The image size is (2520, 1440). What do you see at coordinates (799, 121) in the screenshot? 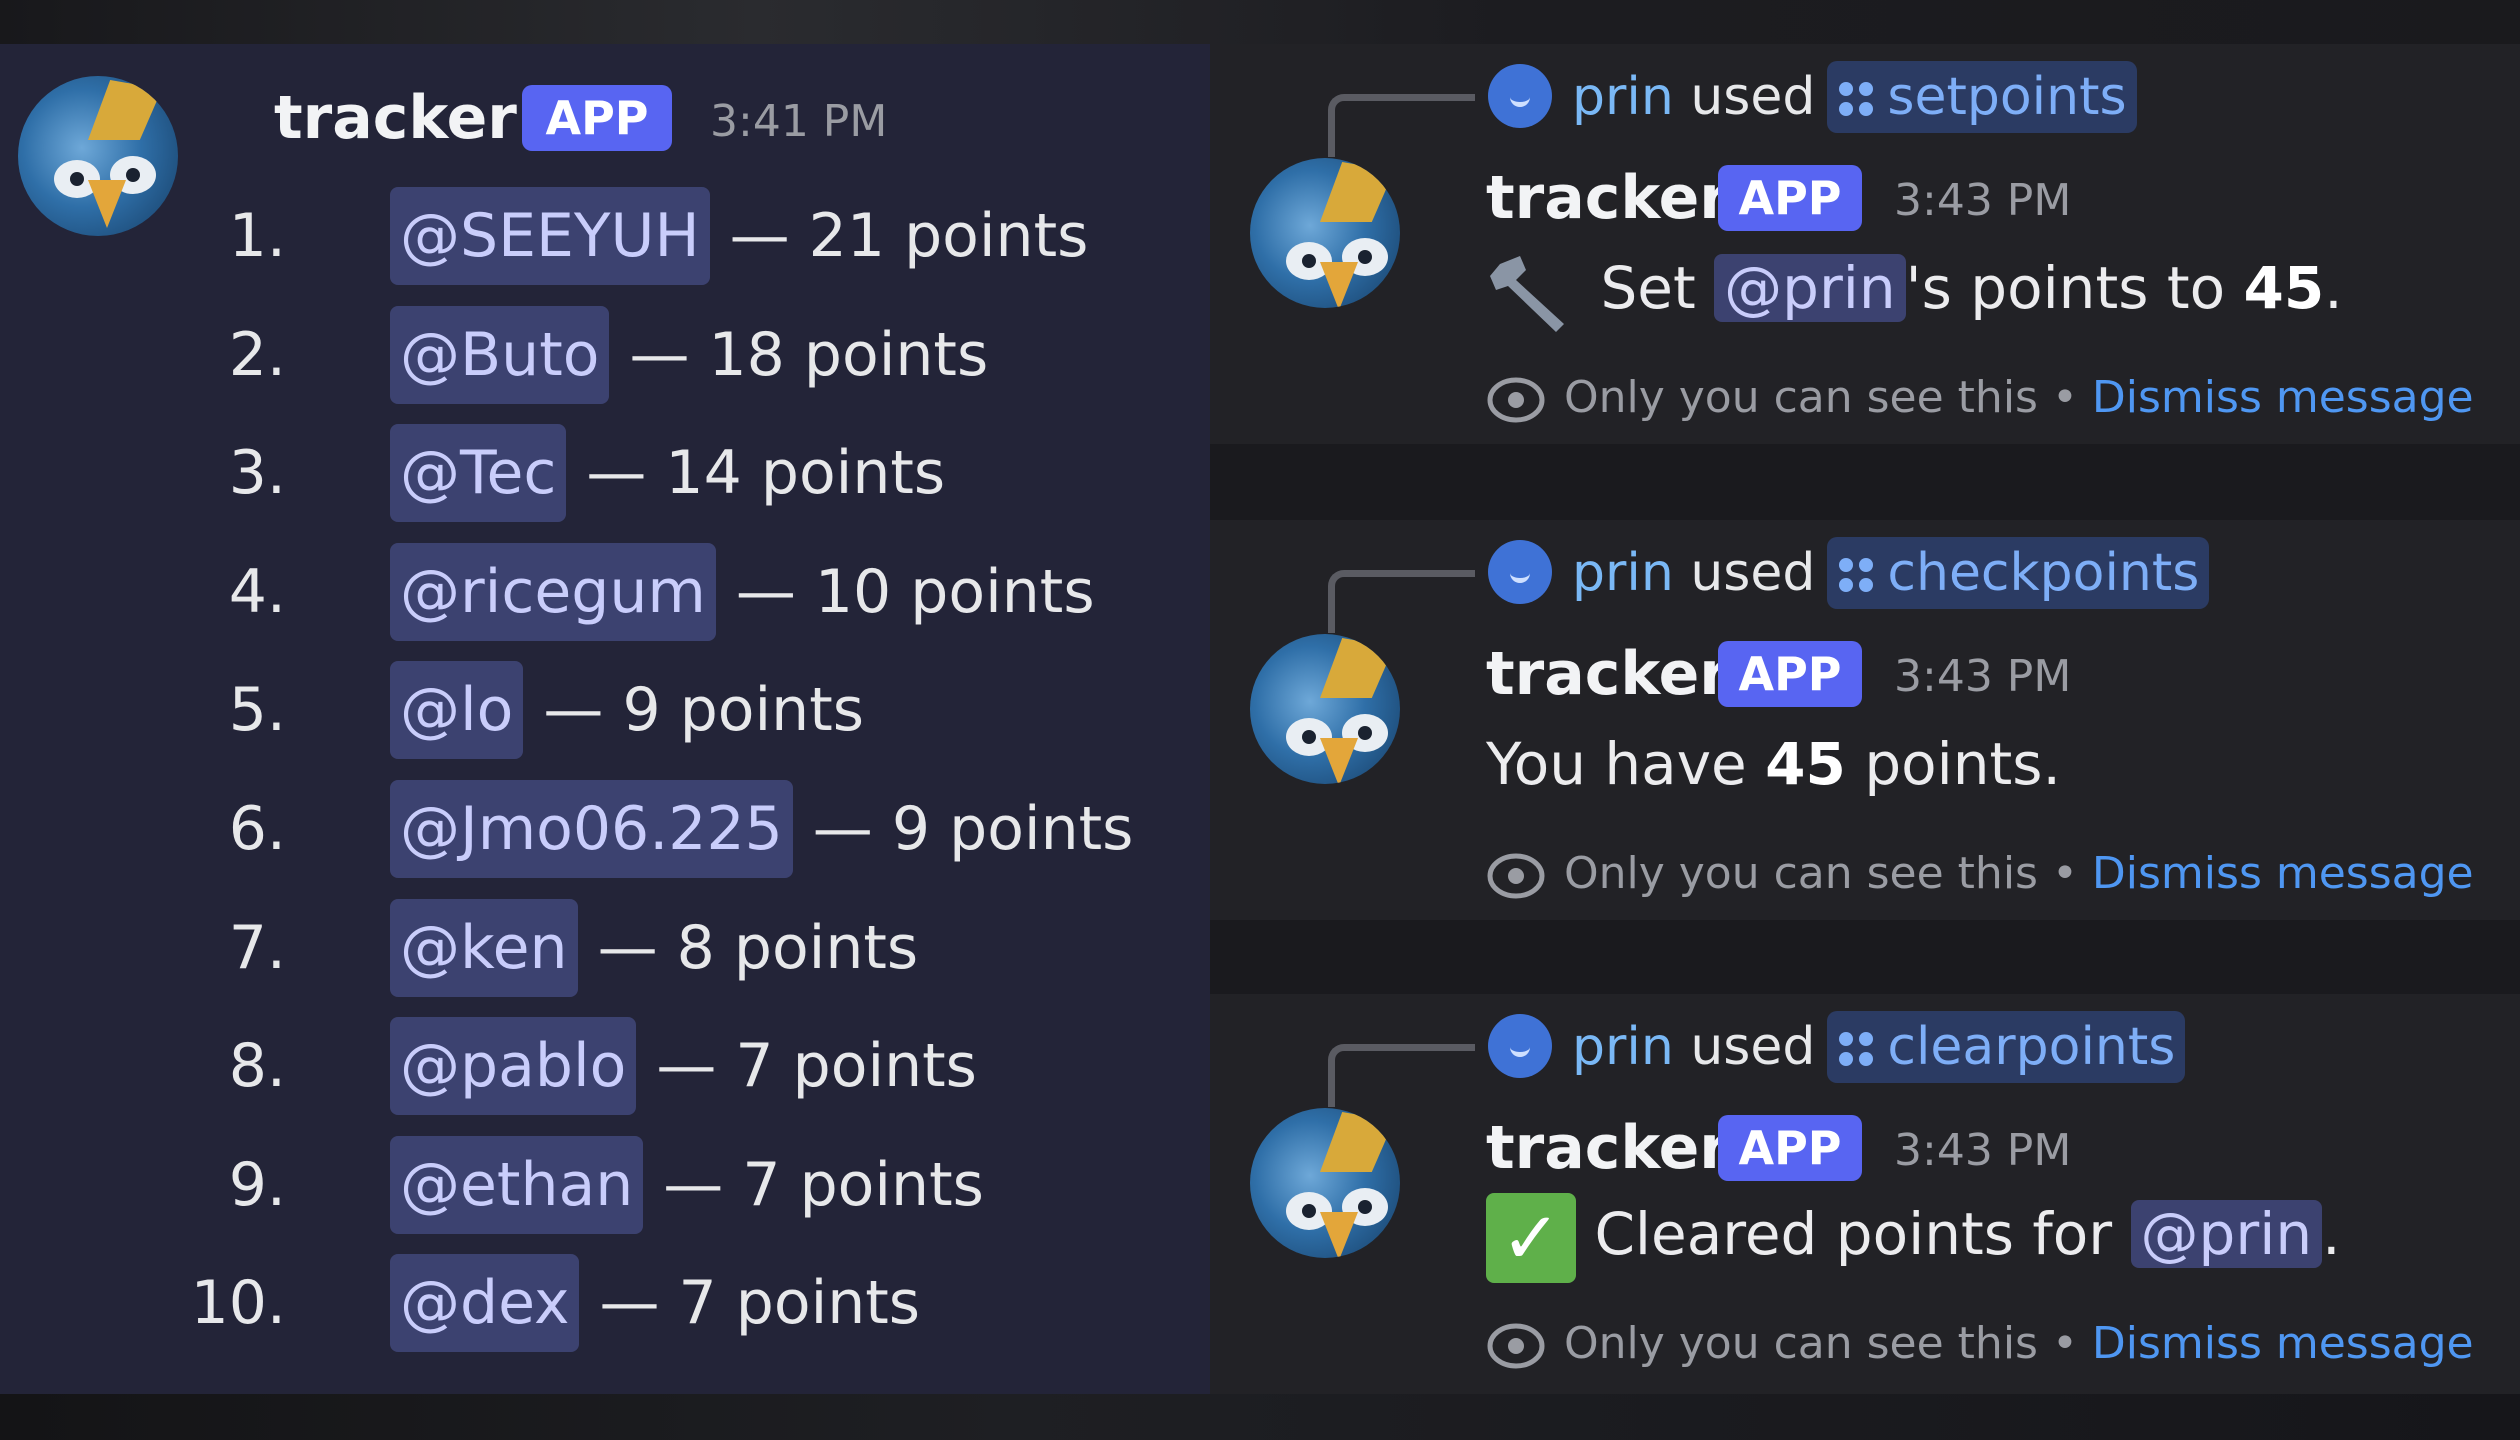
I see `message-timestamp: 3:41 PM` at bounding box center [799, 121].